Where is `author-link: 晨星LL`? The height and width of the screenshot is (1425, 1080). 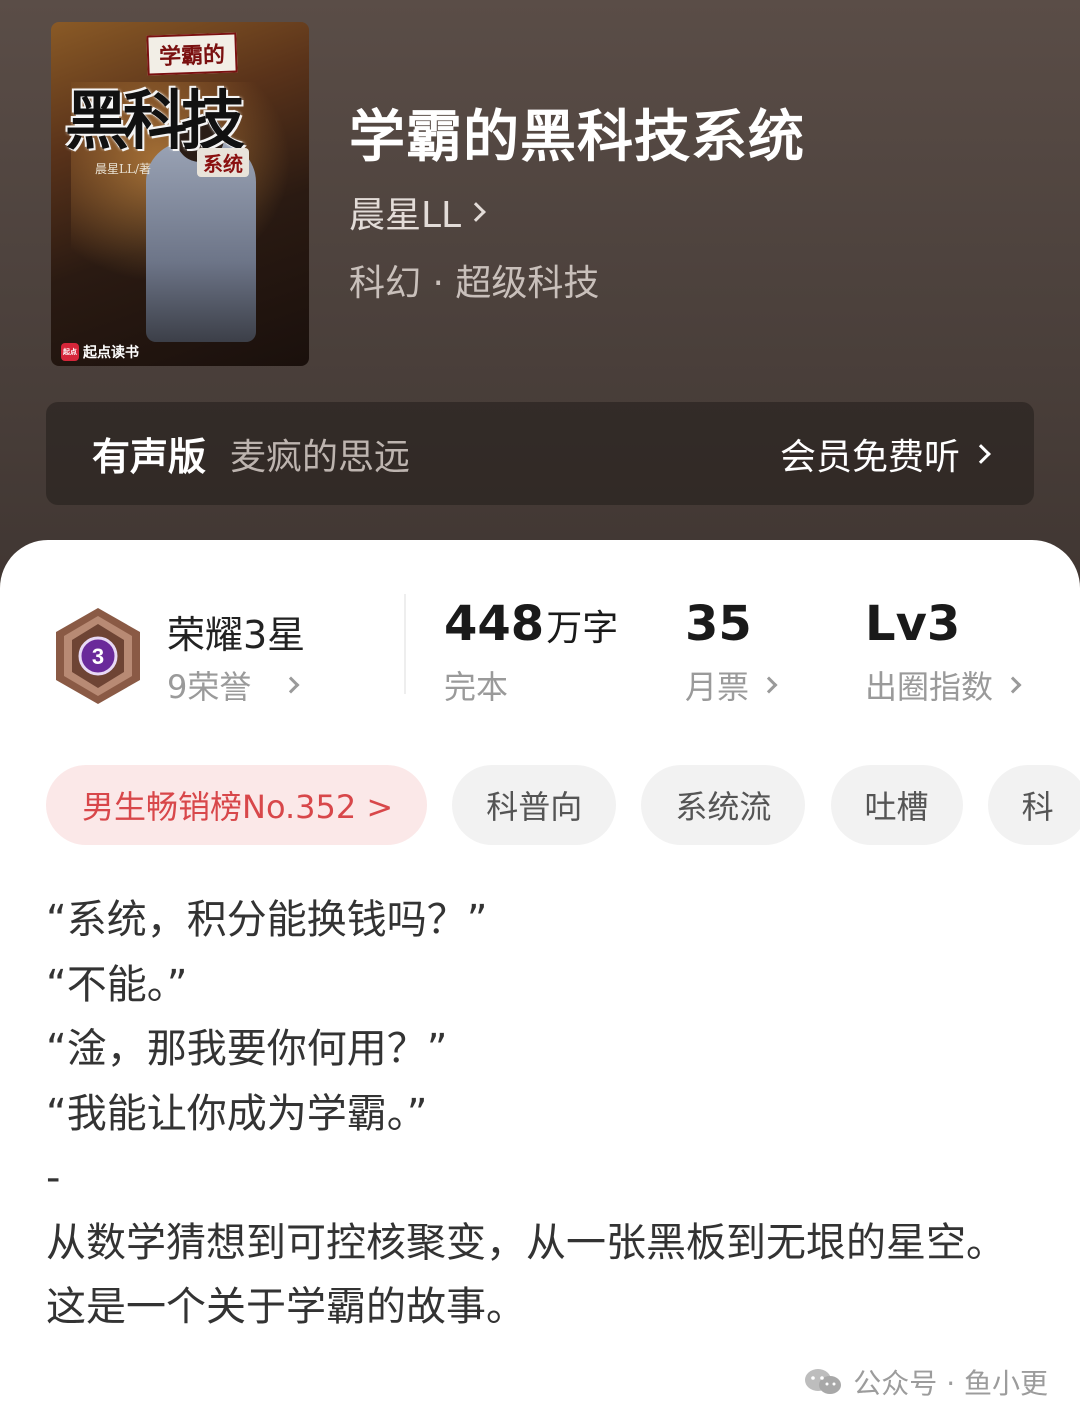
author-link: 晨星LL is located at coordinates (418, 212).